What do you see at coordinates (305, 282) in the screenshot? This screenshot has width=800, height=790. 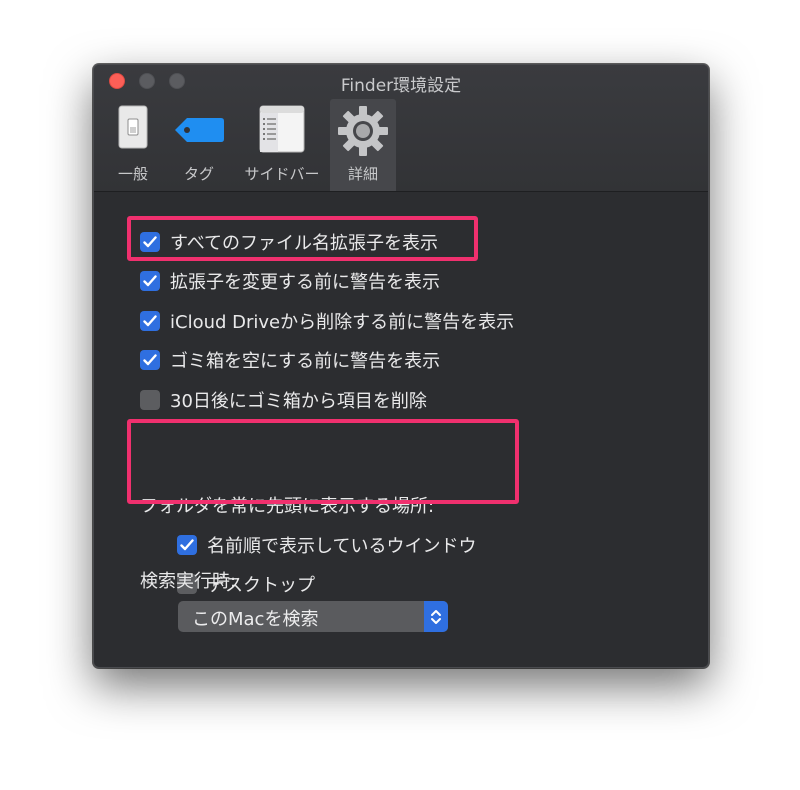 I see `option-label: 拡張子を変更する前に警告を表示` at bounding box center [305, 282].